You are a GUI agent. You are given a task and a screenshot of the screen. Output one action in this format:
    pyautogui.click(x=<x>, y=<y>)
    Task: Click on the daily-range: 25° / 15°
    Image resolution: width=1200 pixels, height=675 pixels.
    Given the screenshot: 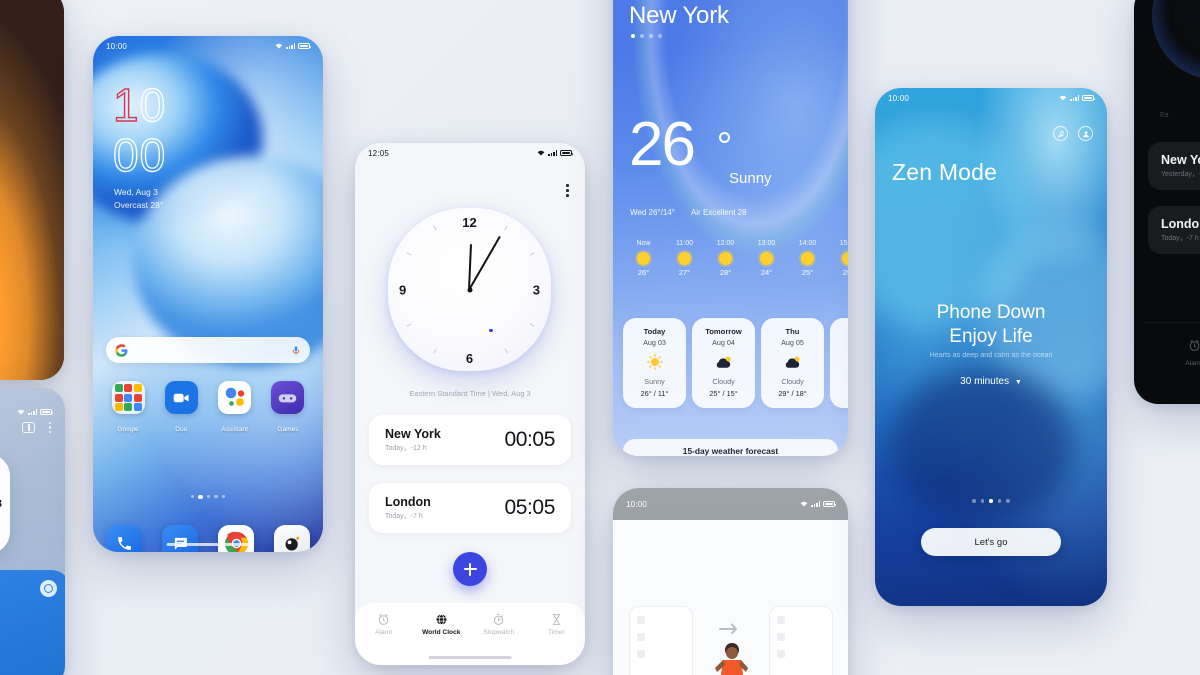 What is the action you would take?
    pyautogui.click(x=723, y=393)
    